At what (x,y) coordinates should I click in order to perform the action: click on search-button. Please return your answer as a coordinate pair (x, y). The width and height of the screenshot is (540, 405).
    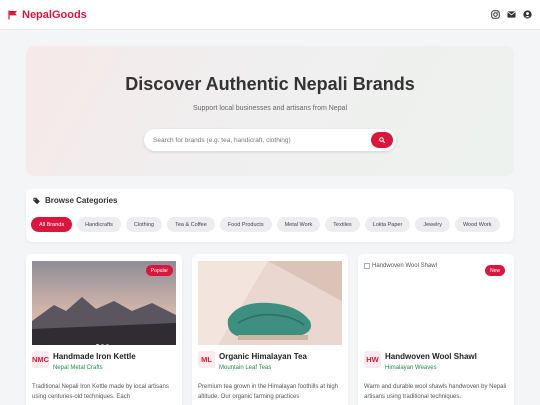
    Looking at the image, I should click on (382, 140).